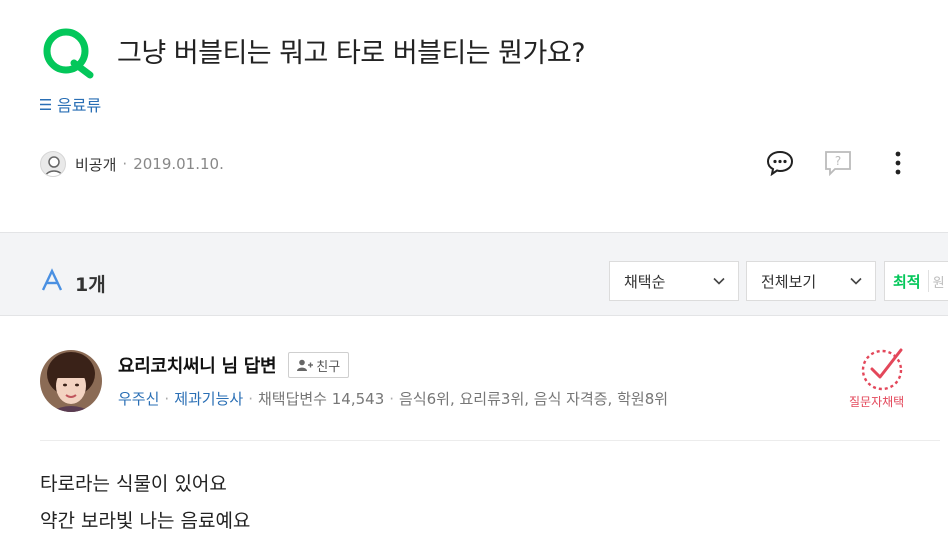  Describe the element at coordinates (178, 164) in the screenshot. I see `question-date: 2019.01.10.` at that location.